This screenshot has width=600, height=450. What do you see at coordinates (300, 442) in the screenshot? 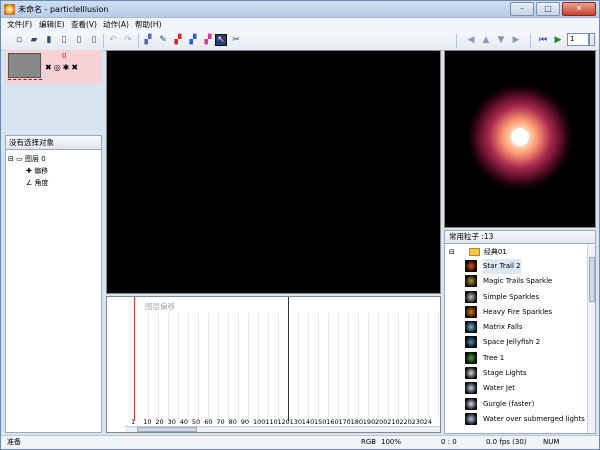
I see `status-bar: 准备 RGB 100% 0 : 0 0.0 fps (30) NUM` at bounding box center [300, 442].